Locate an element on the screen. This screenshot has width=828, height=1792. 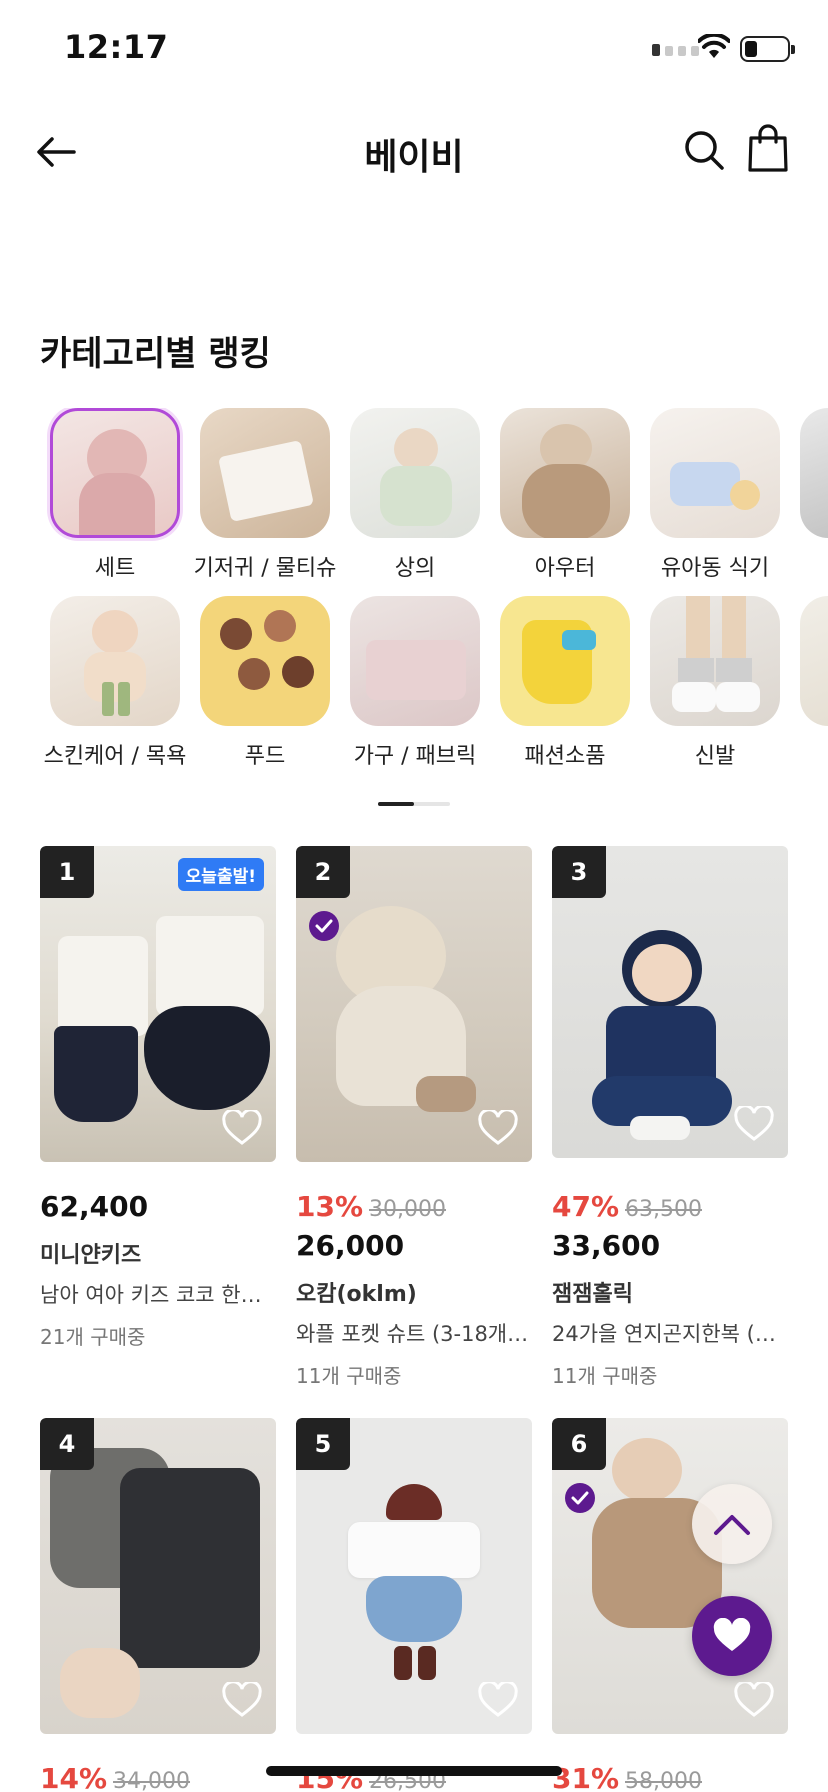
category-item-outer: 아우터 is located at coordinates (565, 495).